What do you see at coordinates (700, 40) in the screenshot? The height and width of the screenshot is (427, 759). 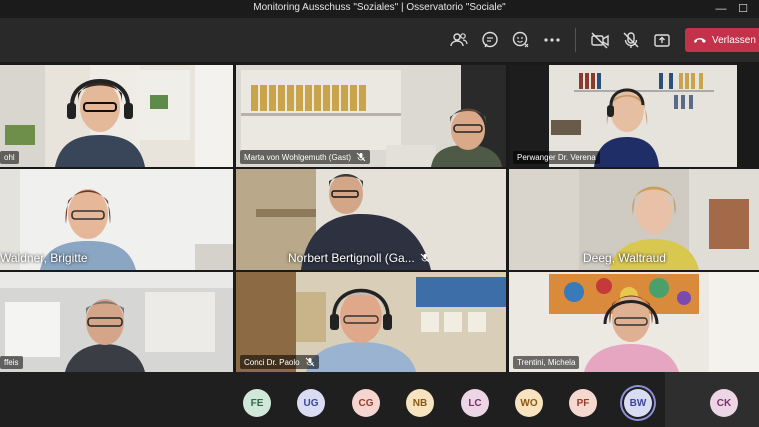 I see `hang-up-icon` at bounding box center [700, 40].